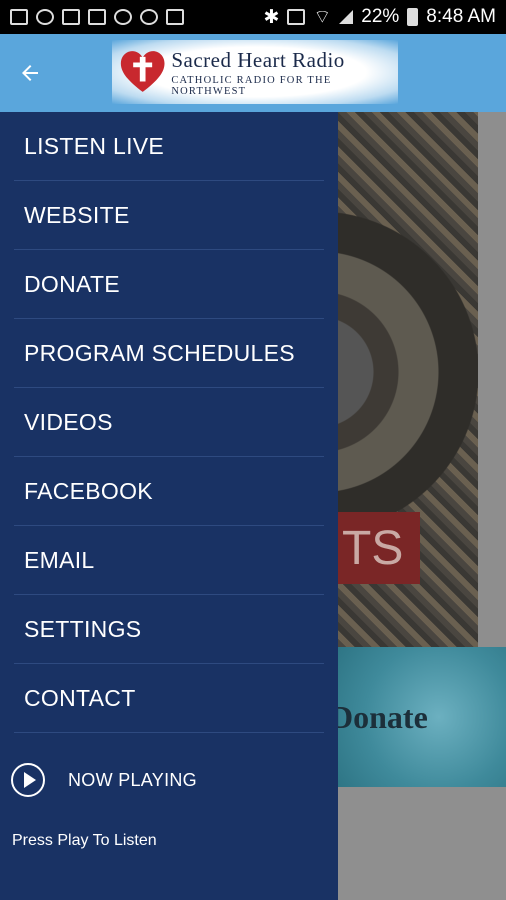 The height and width of the screenshot is (900, 506). What do you see at coordinates (422, 843) in the screenshot?
I see `background-lower` at bounding box center [422, 843].